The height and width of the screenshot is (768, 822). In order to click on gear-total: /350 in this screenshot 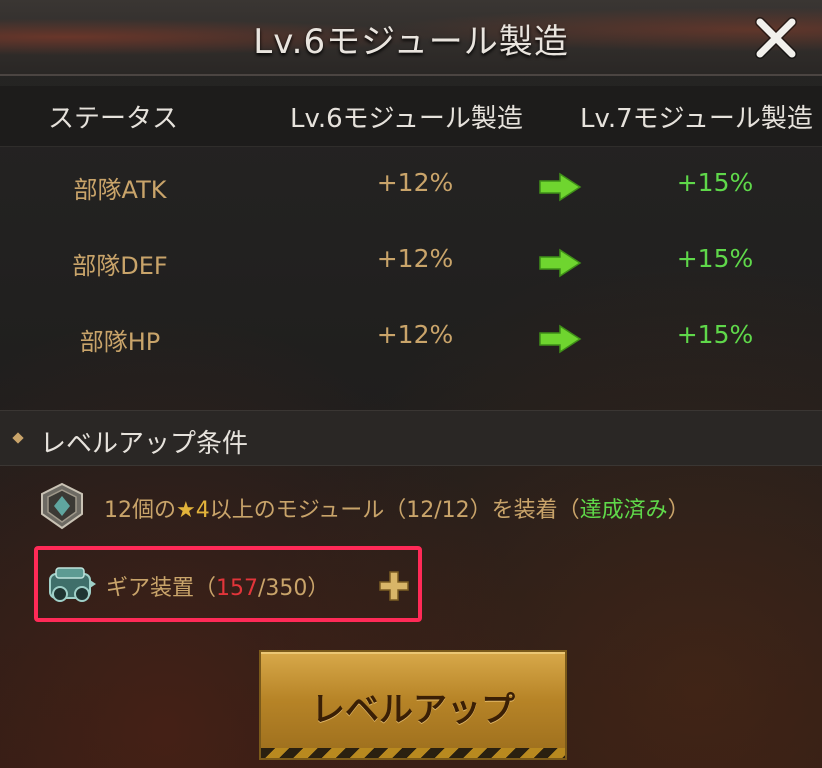, I will do `click(283, 588)`.